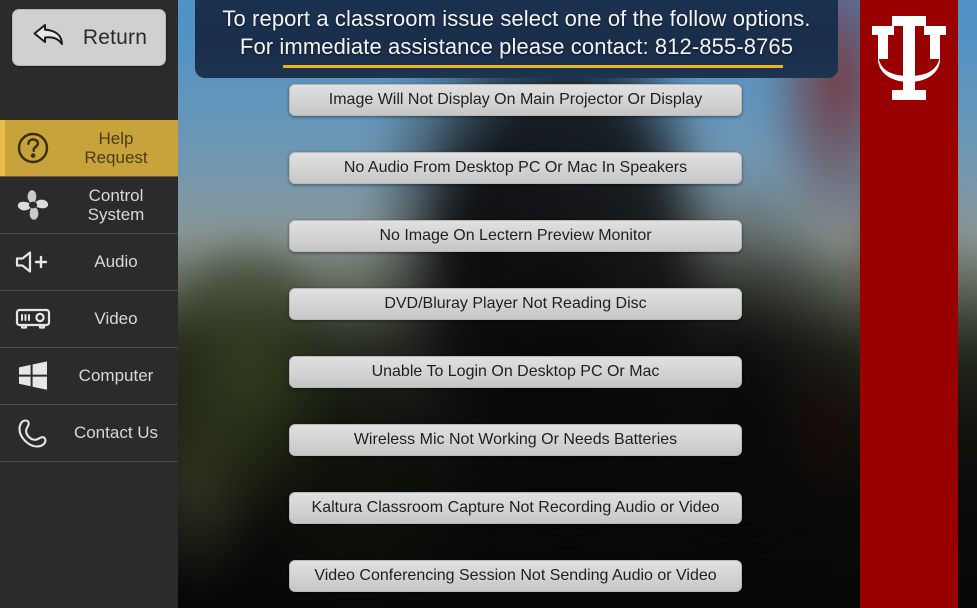 Image resolution: width=977 pixels, height=608 pixels. Describe the element at coordinates (116, 262) in the screenshot. I see `sidebar-item-label: Audio` at that location.